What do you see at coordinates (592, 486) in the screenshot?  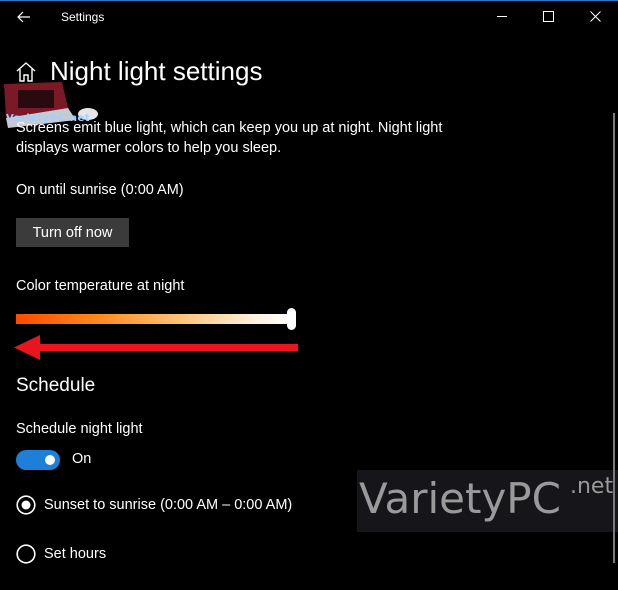 I see `watermark-suffix: .net` at bounding box center [592, 486].